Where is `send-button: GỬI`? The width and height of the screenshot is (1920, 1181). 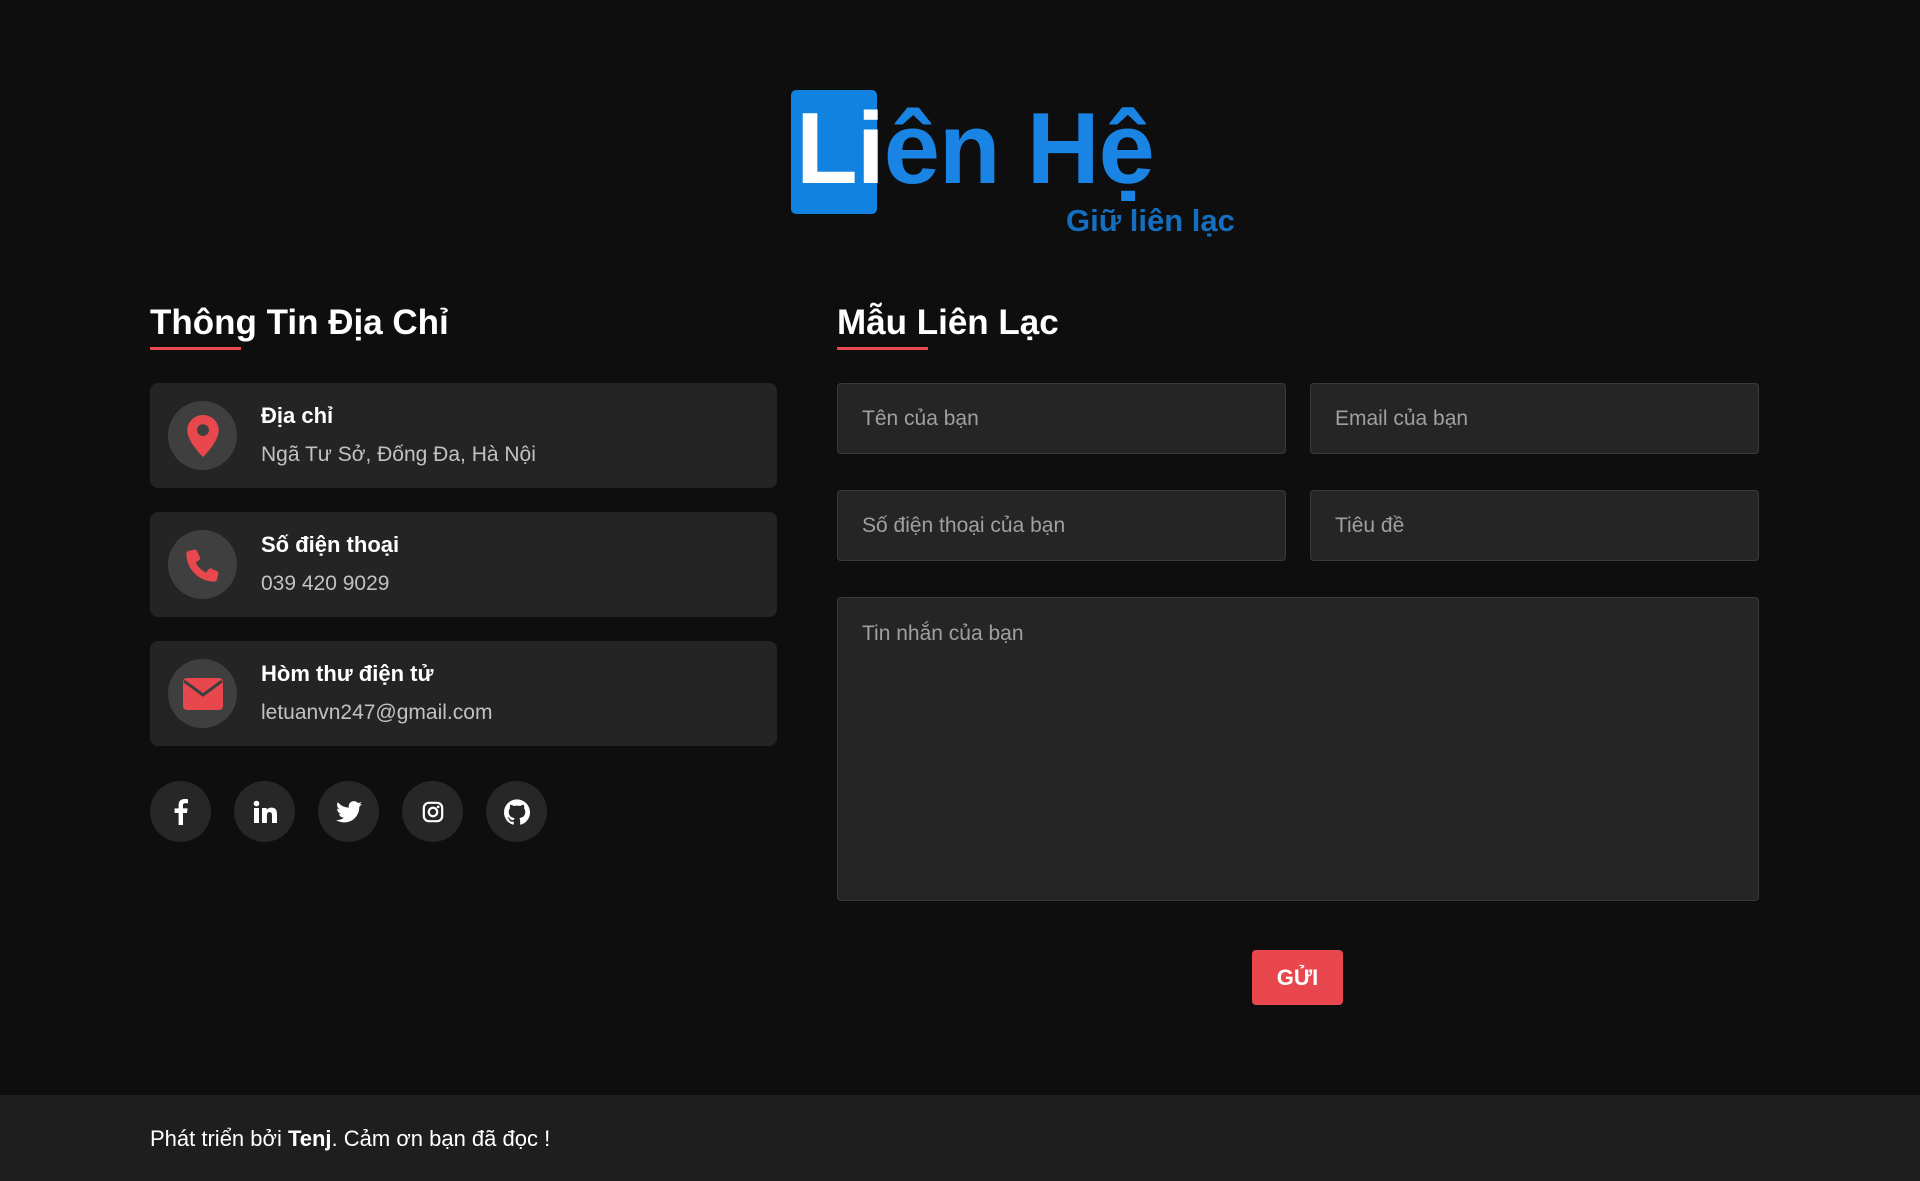
send-button: GỬI is located at coordinates (1297, 977).